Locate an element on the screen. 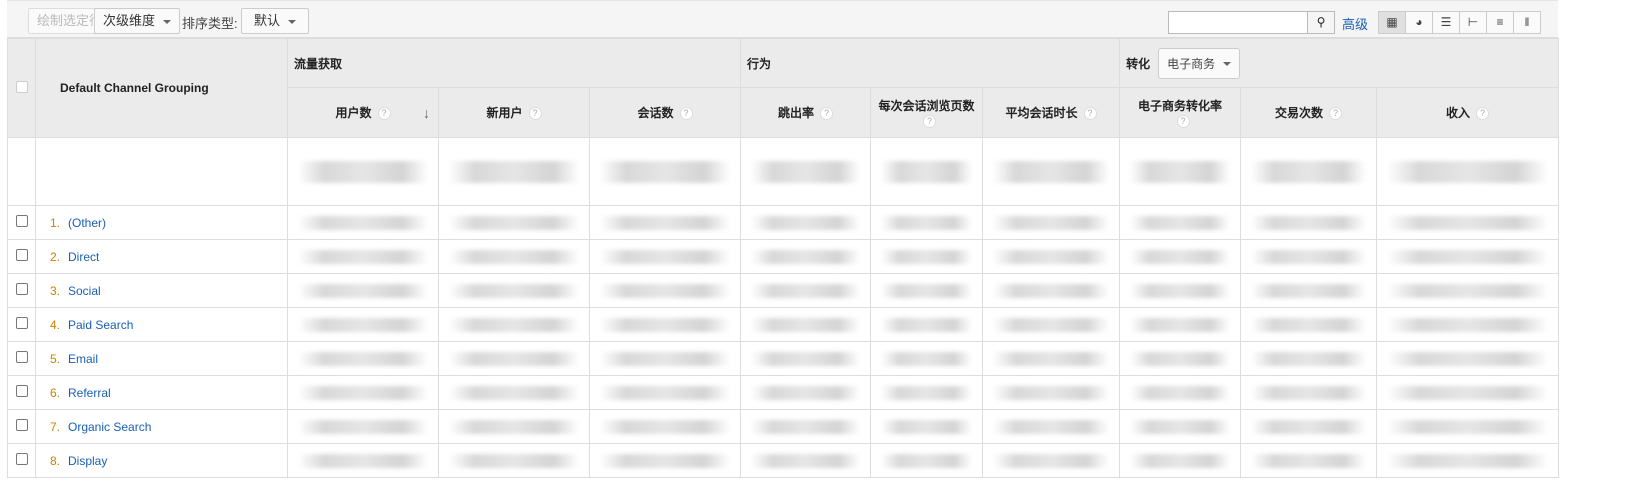  channel-link: Referral is located at coordinates (89, 393).